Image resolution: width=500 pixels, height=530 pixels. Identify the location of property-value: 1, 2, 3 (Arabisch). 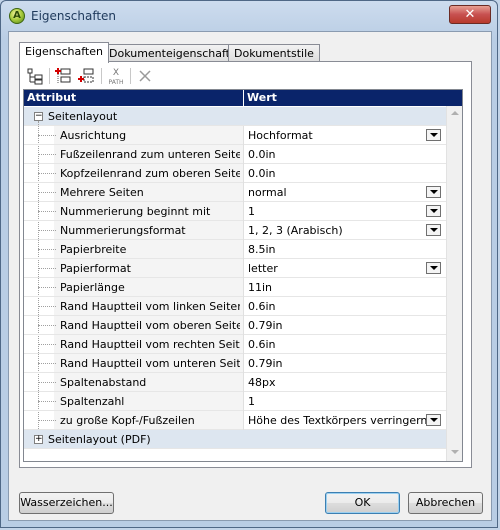
(343, 230).